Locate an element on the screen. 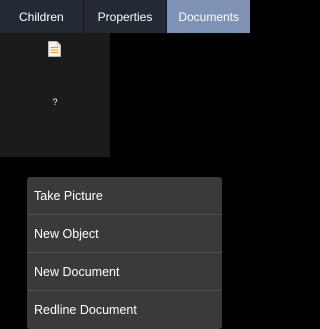 Image resolution: width=320 pixels, height=329 pixels. document-name: ? is located at coordinates (55, 102).